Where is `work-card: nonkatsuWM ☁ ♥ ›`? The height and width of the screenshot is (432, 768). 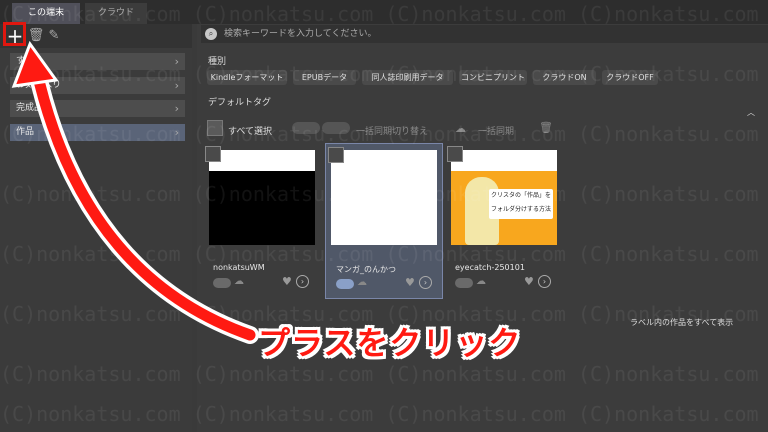
work-card: nonkatsuWM ☁ ♥ › is located at coordinates (262, 221).